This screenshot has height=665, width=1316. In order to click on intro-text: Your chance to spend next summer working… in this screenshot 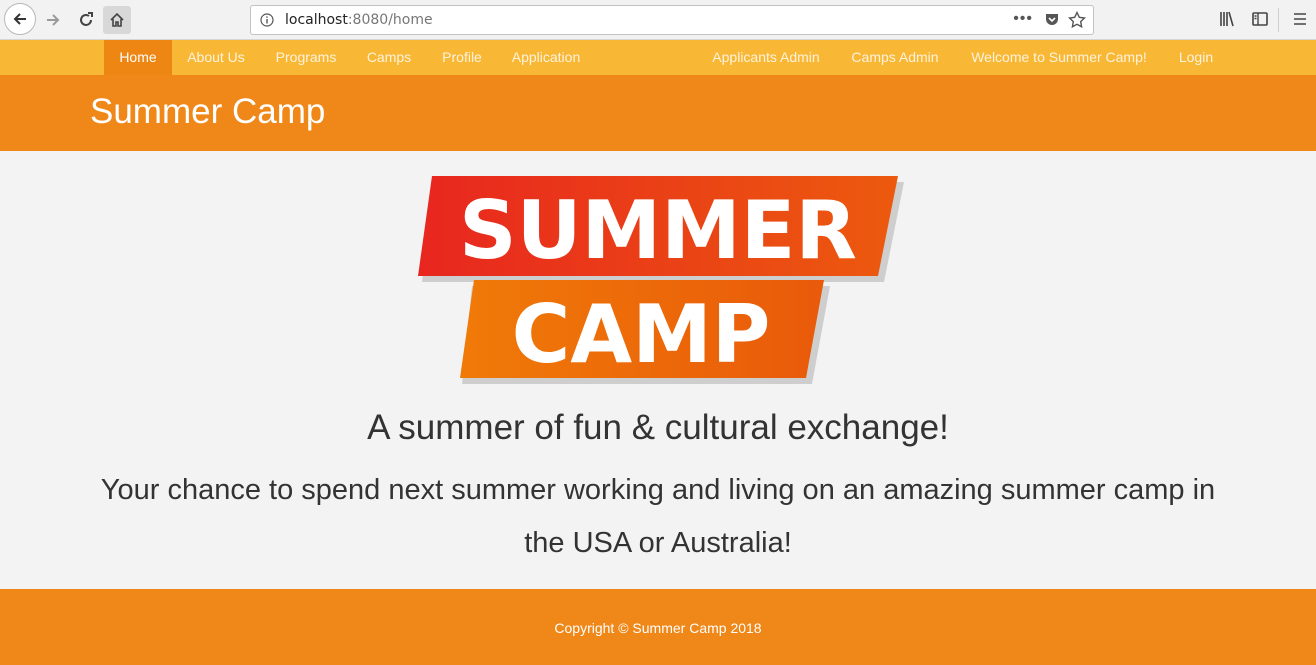, I will do `click(658, 516)`.